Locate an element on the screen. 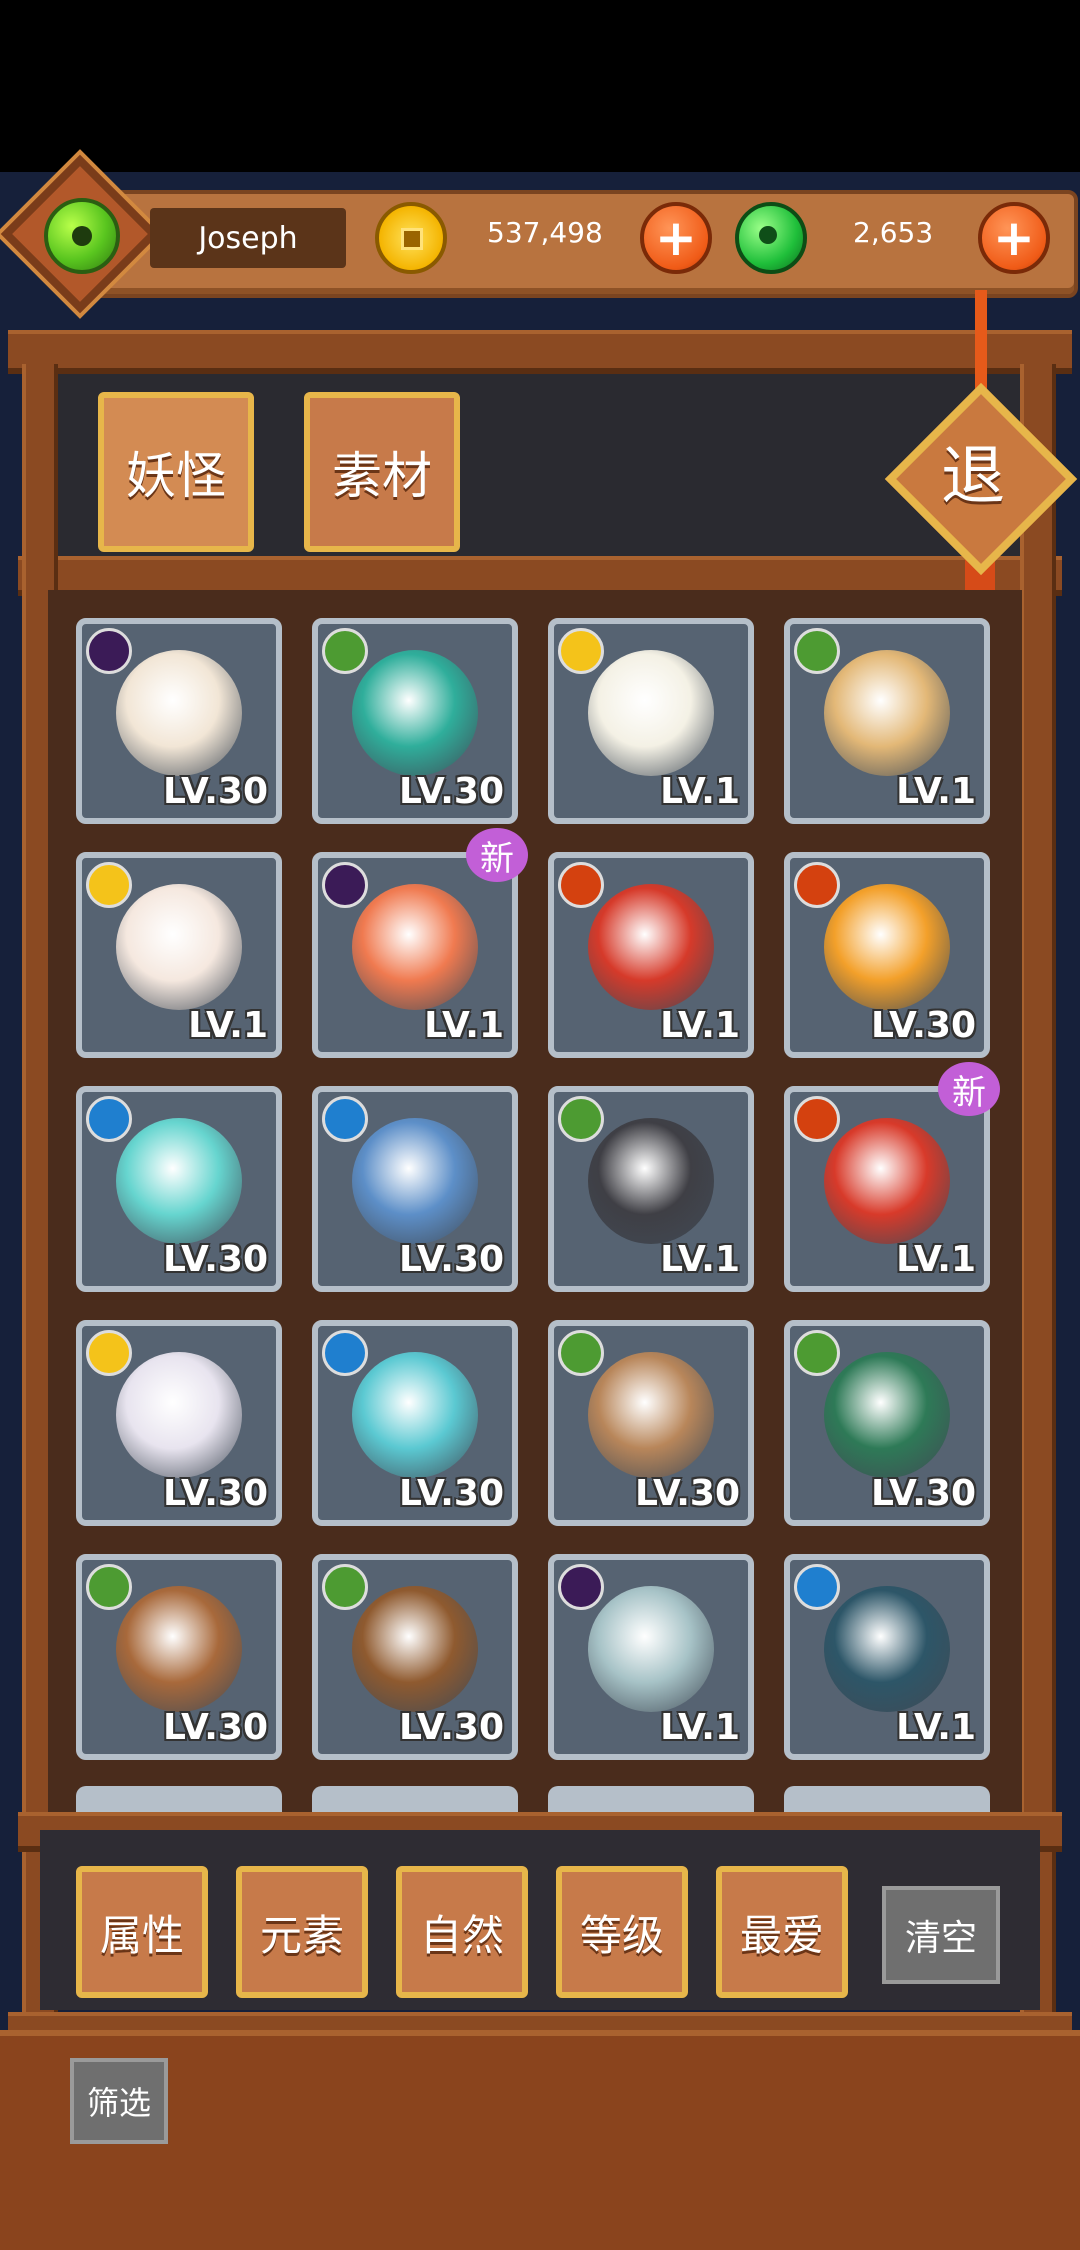  filter-element-button: 元素 is located at coordinates (302, 1932).